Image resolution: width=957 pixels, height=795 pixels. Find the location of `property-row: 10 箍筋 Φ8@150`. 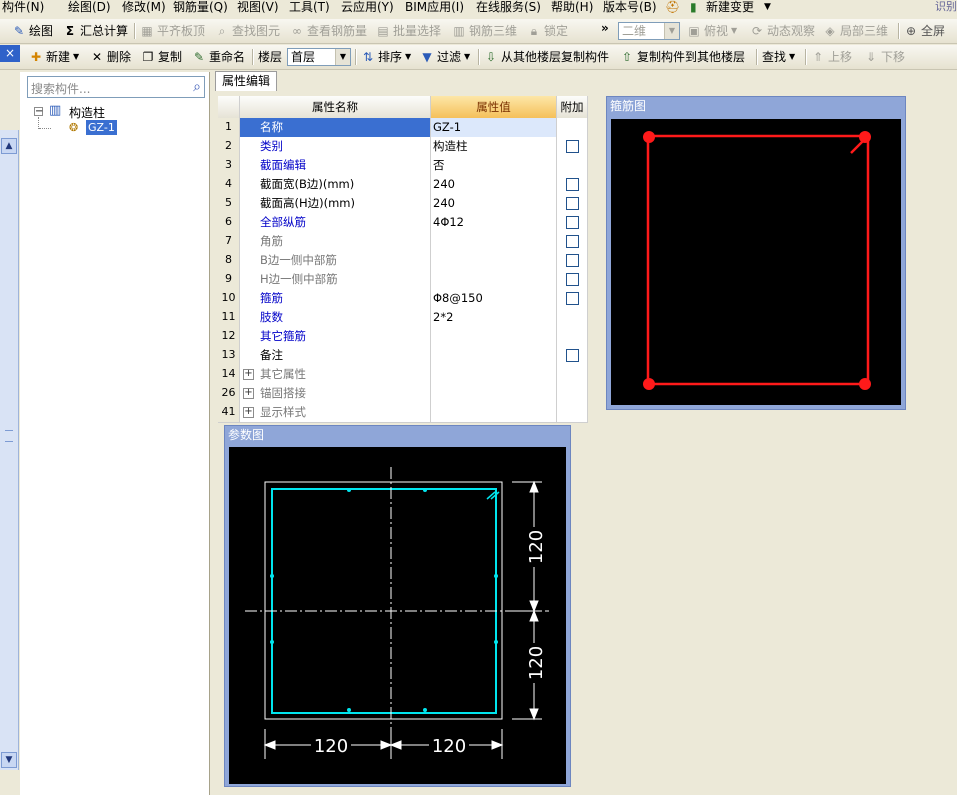

property-row: 10 箍筋 Φ8@150 is located at coordinates (403, 299).